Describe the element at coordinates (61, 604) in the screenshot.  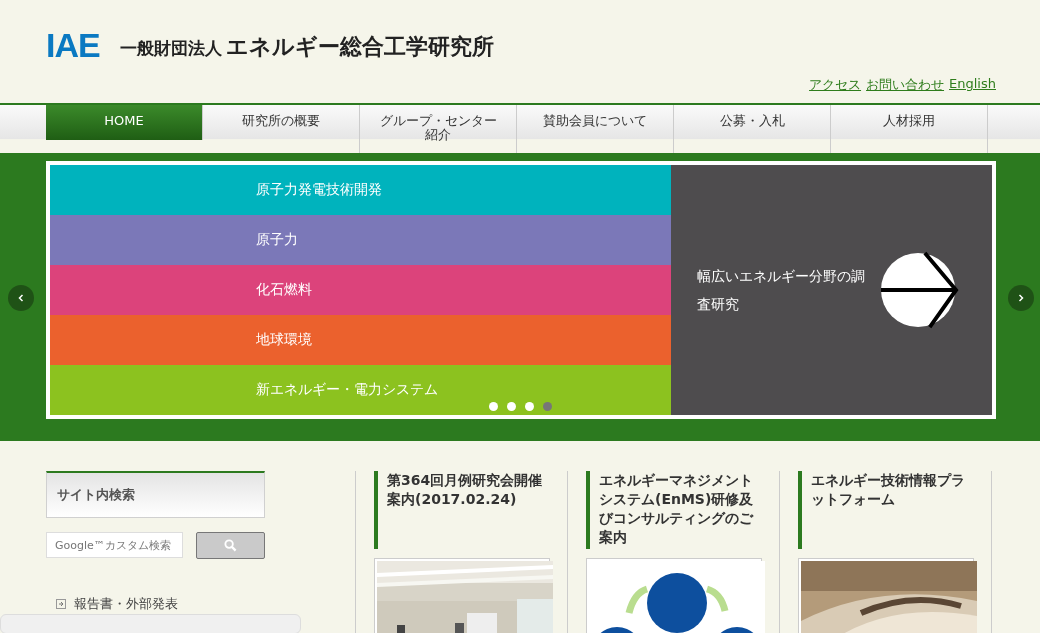
I see `link-arrow-icon` at that location.